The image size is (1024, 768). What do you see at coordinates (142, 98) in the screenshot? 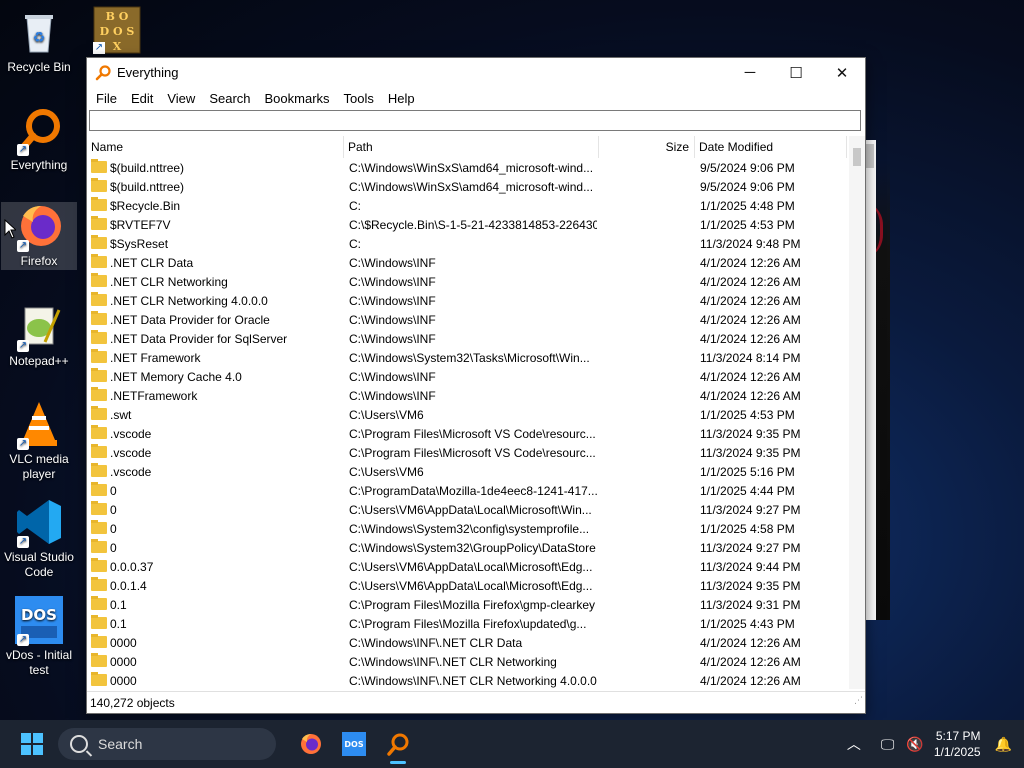
I see `menu-edit: Edit` at bounding box center [142, 98].